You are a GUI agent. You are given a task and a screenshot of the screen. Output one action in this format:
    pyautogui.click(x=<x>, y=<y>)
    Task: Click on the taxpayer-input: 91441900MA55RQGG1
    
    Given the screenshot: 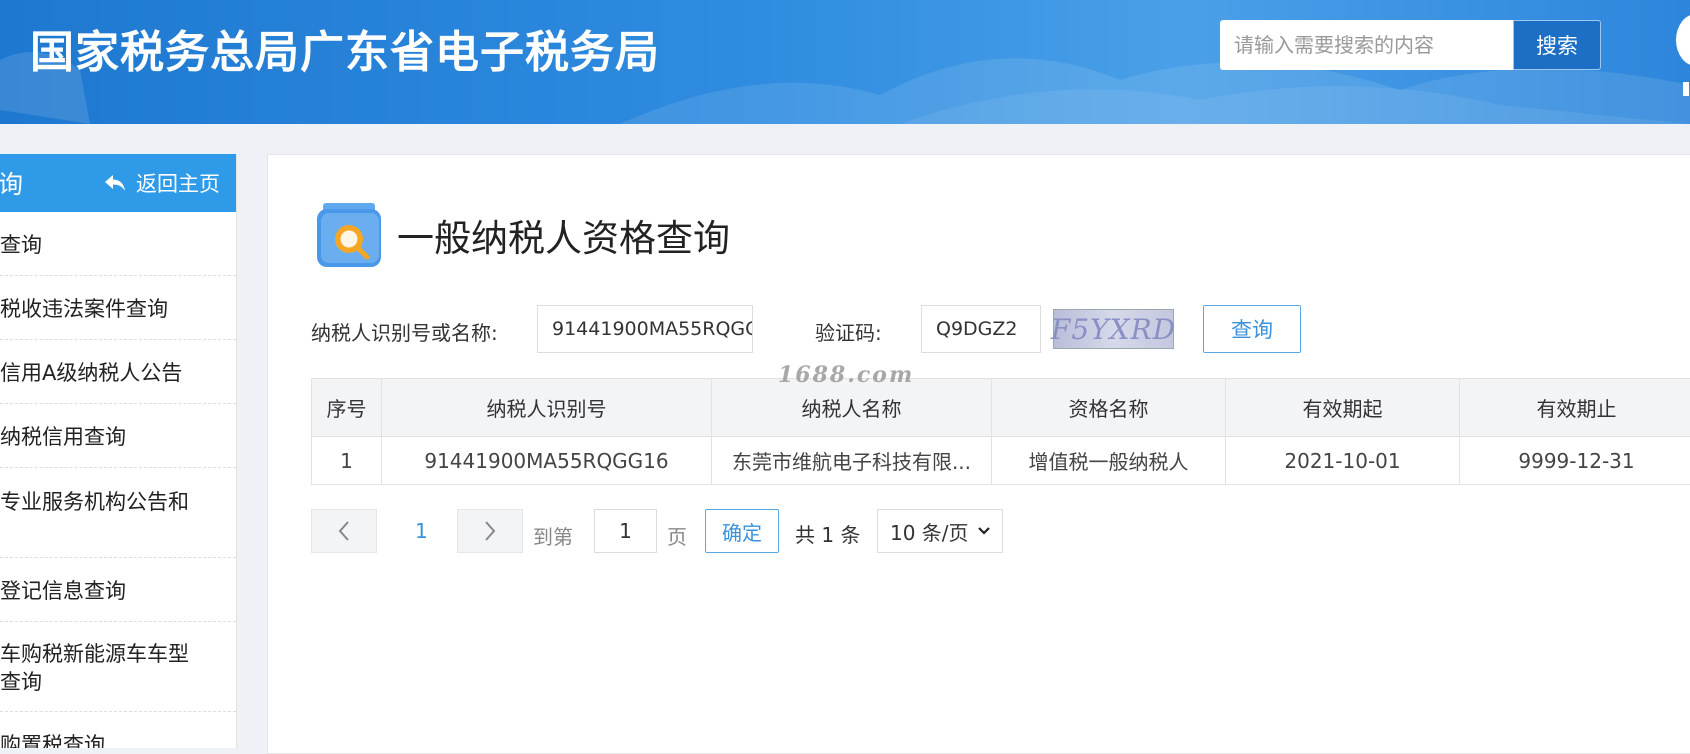 What is the action you would take?
    pyautogui.click(x=645, y=329)
    